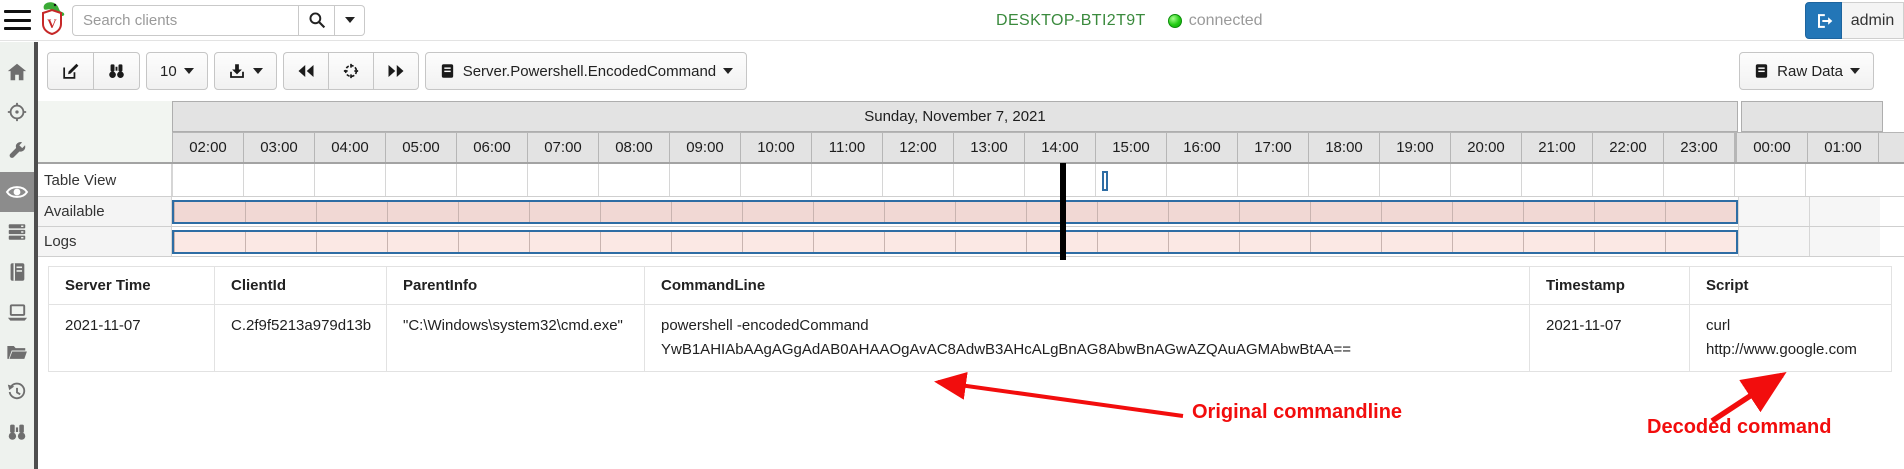 The width and height of the screenshot is (1904, 469). I want to click on hour-cell: 14:00, so click(1059, 147).